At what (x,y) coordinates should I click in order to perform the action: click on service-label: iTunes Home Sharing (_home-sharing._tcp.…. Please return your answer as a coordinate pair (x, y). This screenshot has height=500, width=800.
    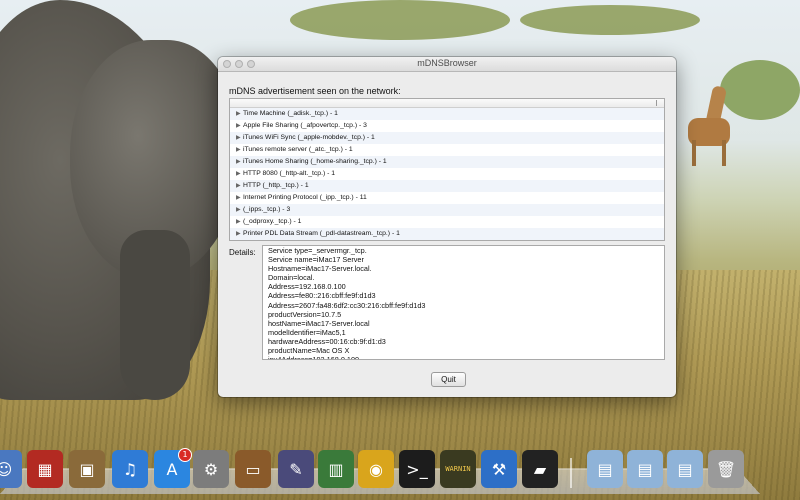
    Looking at the image, I should click on (315, 161).